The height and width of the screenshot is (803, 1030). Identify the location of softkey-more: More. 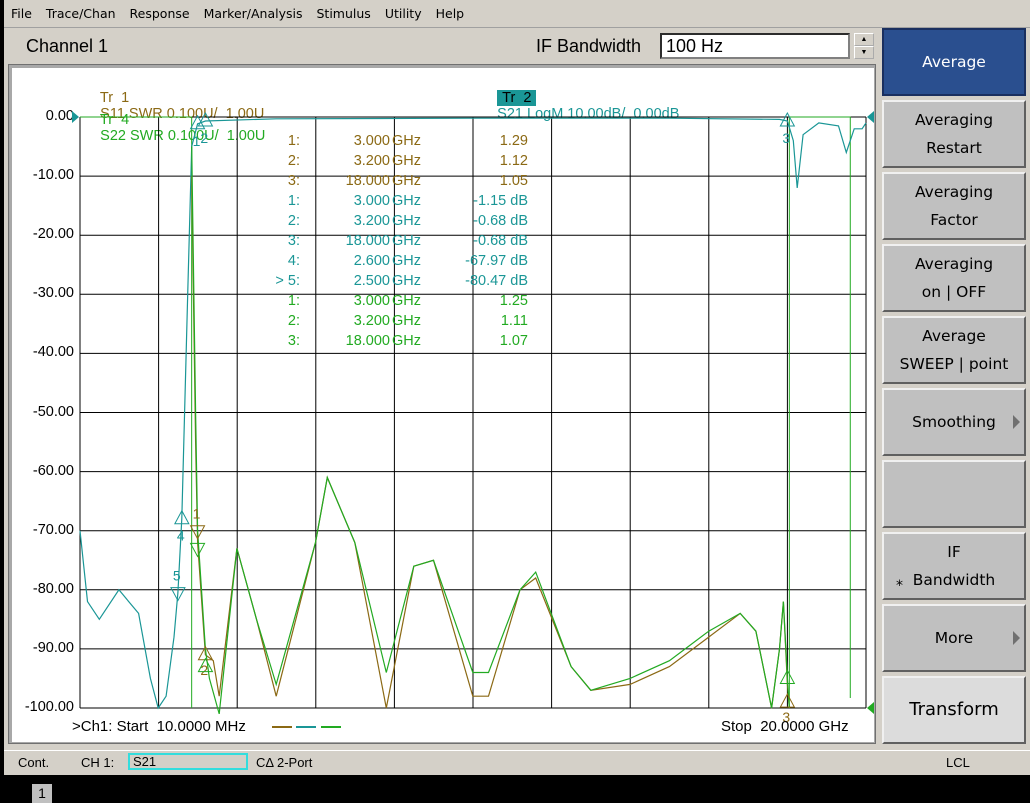
(954, 638).